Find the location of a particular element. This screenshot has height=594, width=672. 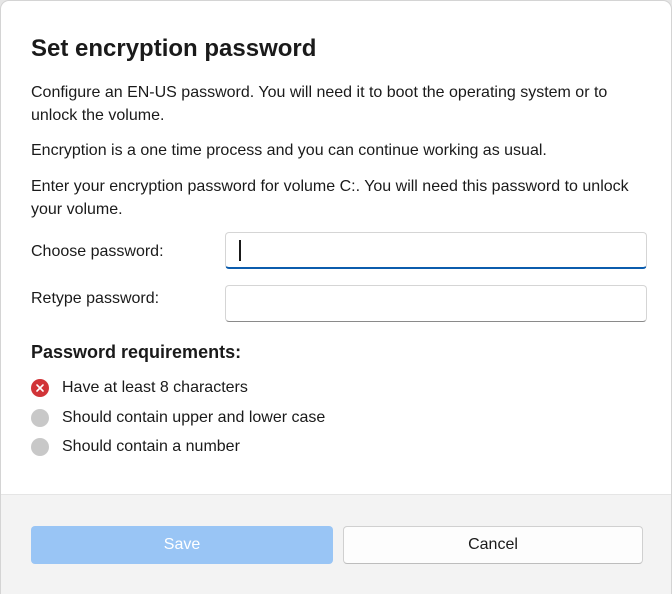

save-button: Save is located at coordinates (182, 545).